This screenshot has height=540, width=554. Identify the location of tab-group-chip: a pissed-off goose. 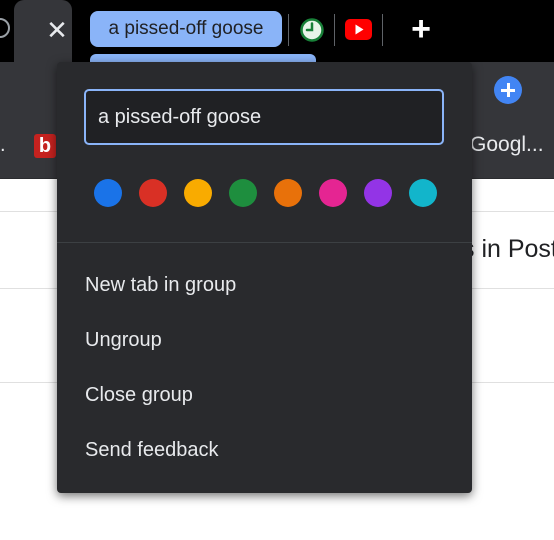
(186, 29).